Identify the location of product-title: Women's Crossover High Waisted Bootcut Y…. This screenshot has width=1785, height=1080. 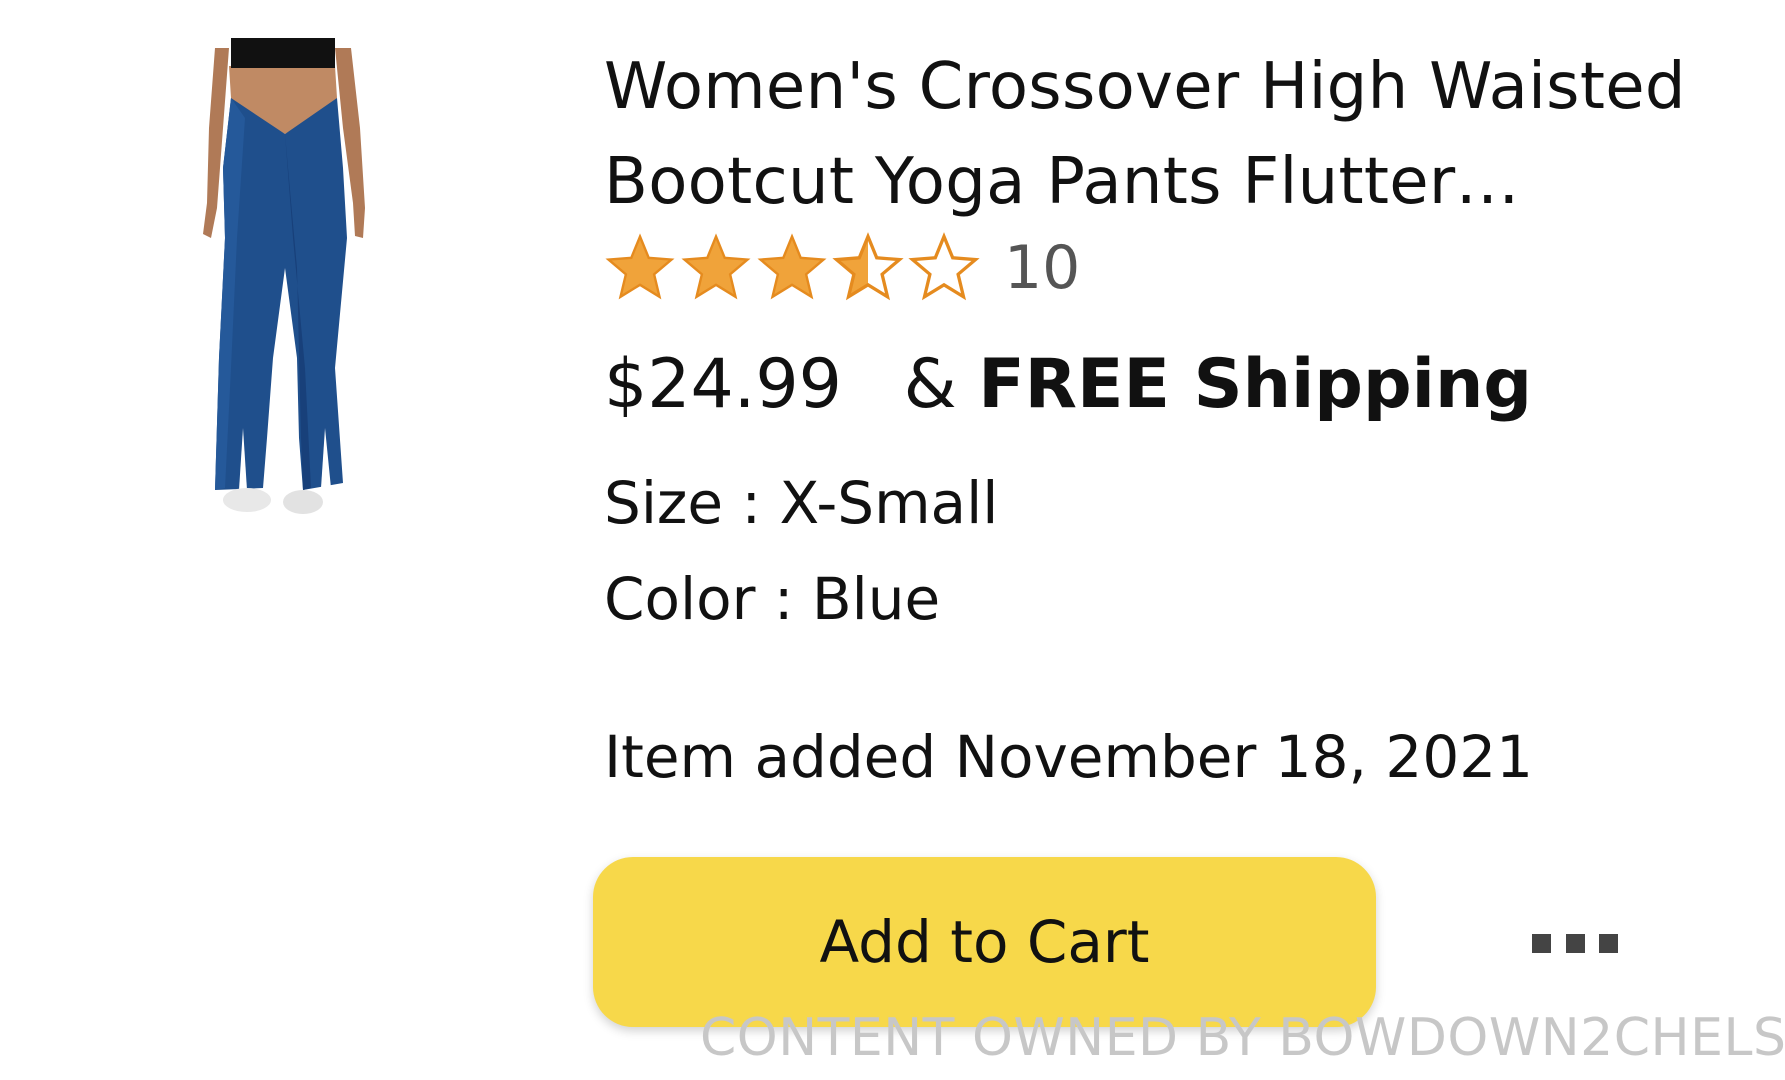
(1154, 135).